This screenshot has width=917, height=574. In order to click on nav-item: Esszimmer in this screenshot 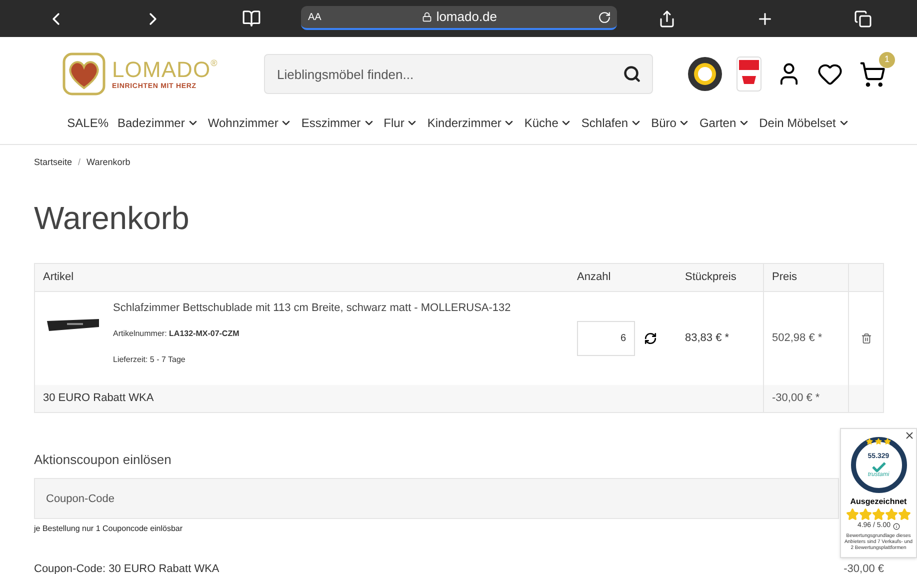, I will do `click(331, 123)`.